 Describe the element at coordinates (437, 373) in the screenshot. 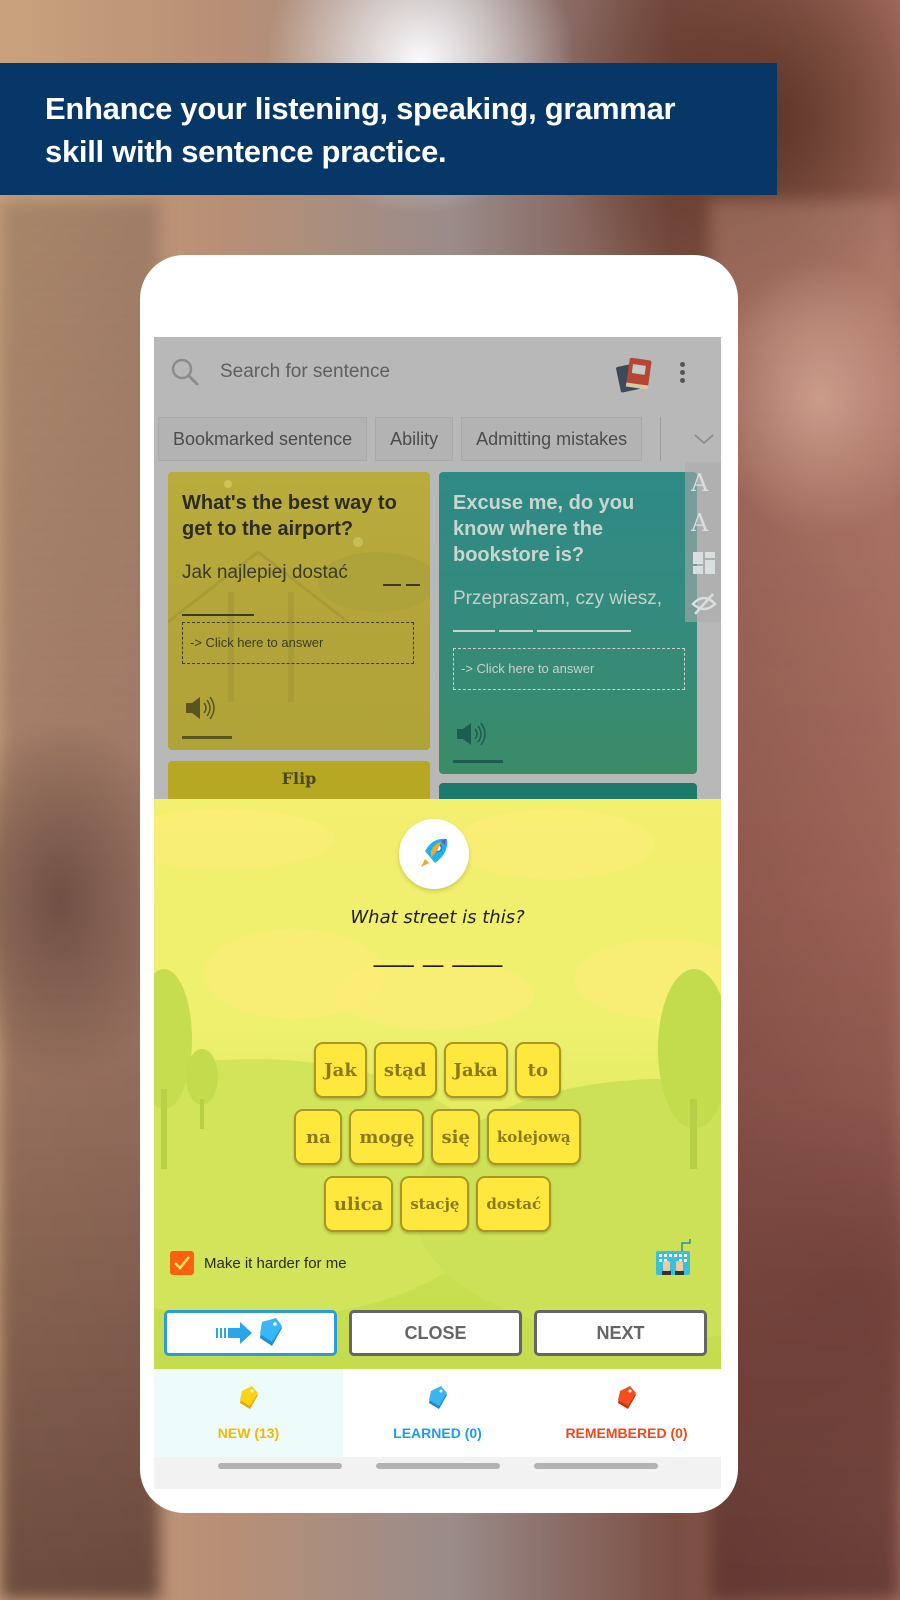

I see `search-bar: Search for sentence` at that location.